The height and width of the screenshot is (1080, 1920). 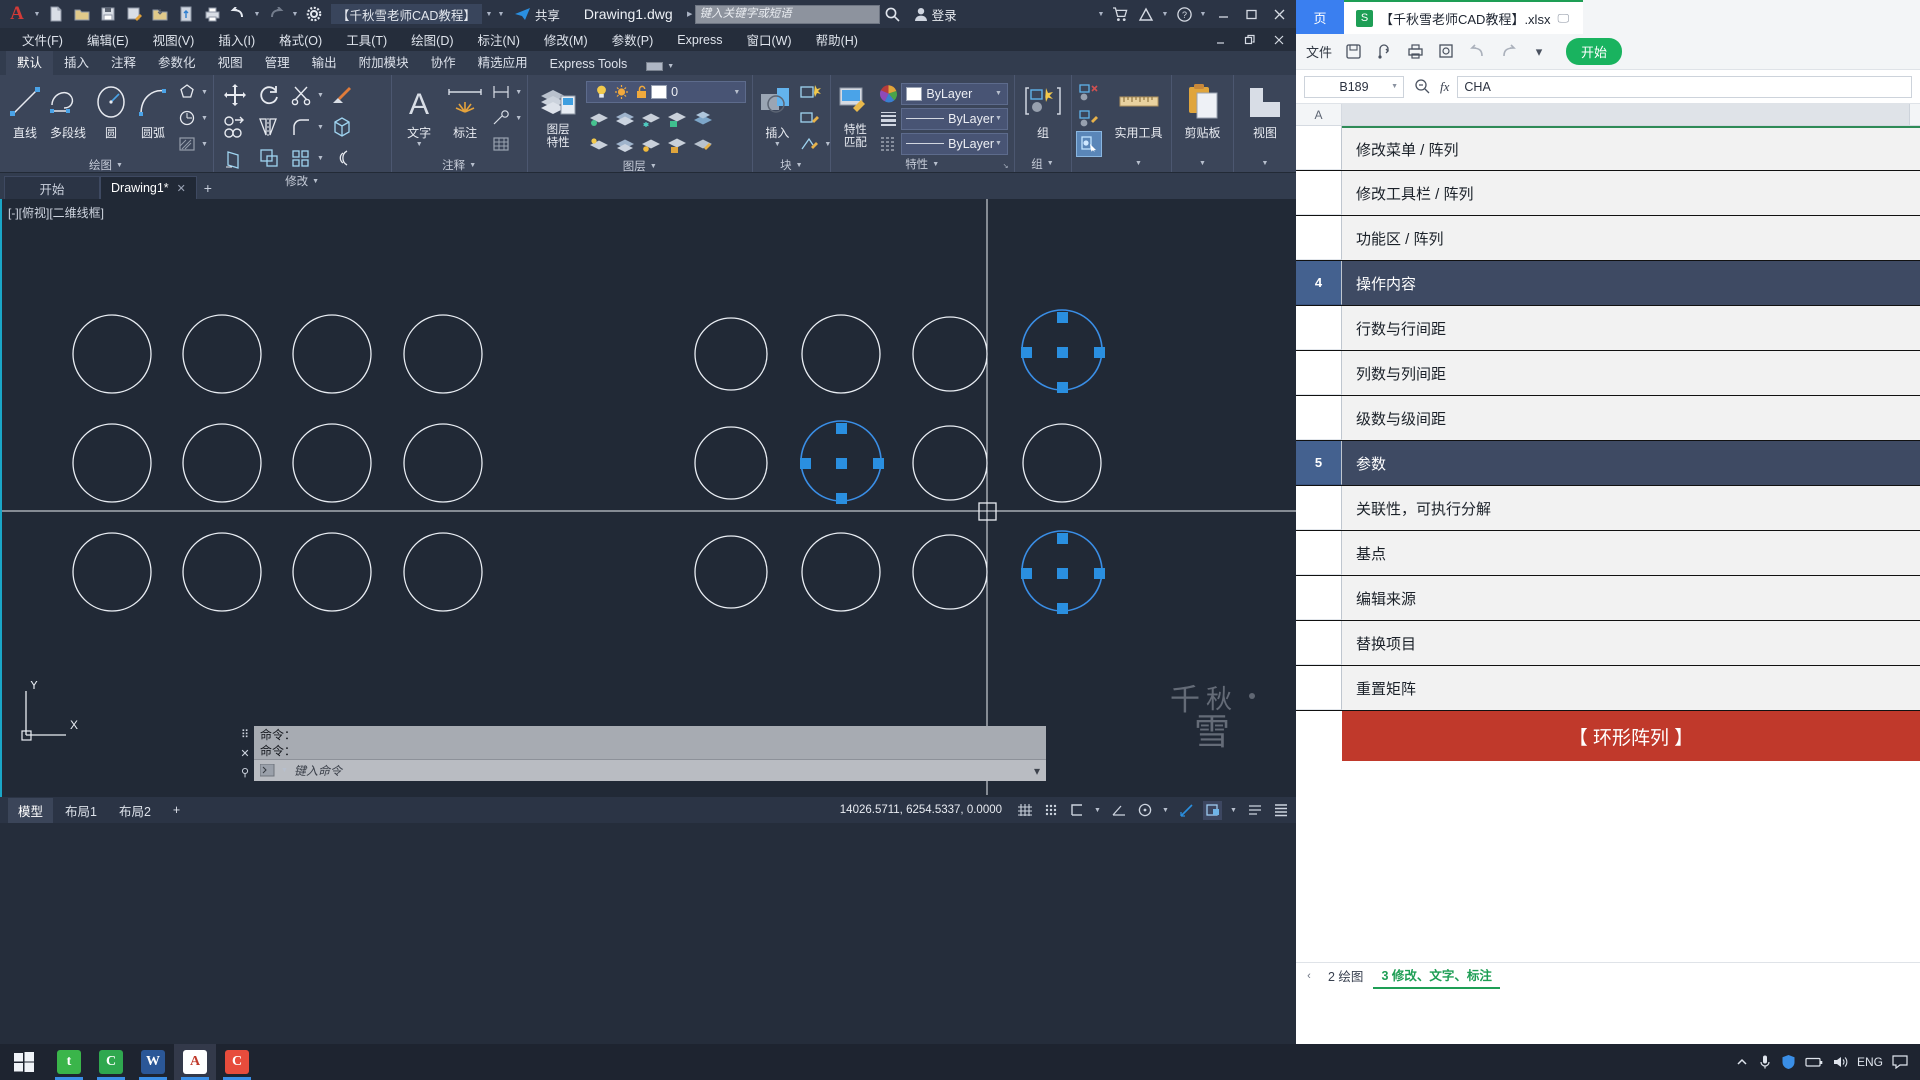 I want to click on menu-item-window: 窗口(W), so click(x=768, y=39).